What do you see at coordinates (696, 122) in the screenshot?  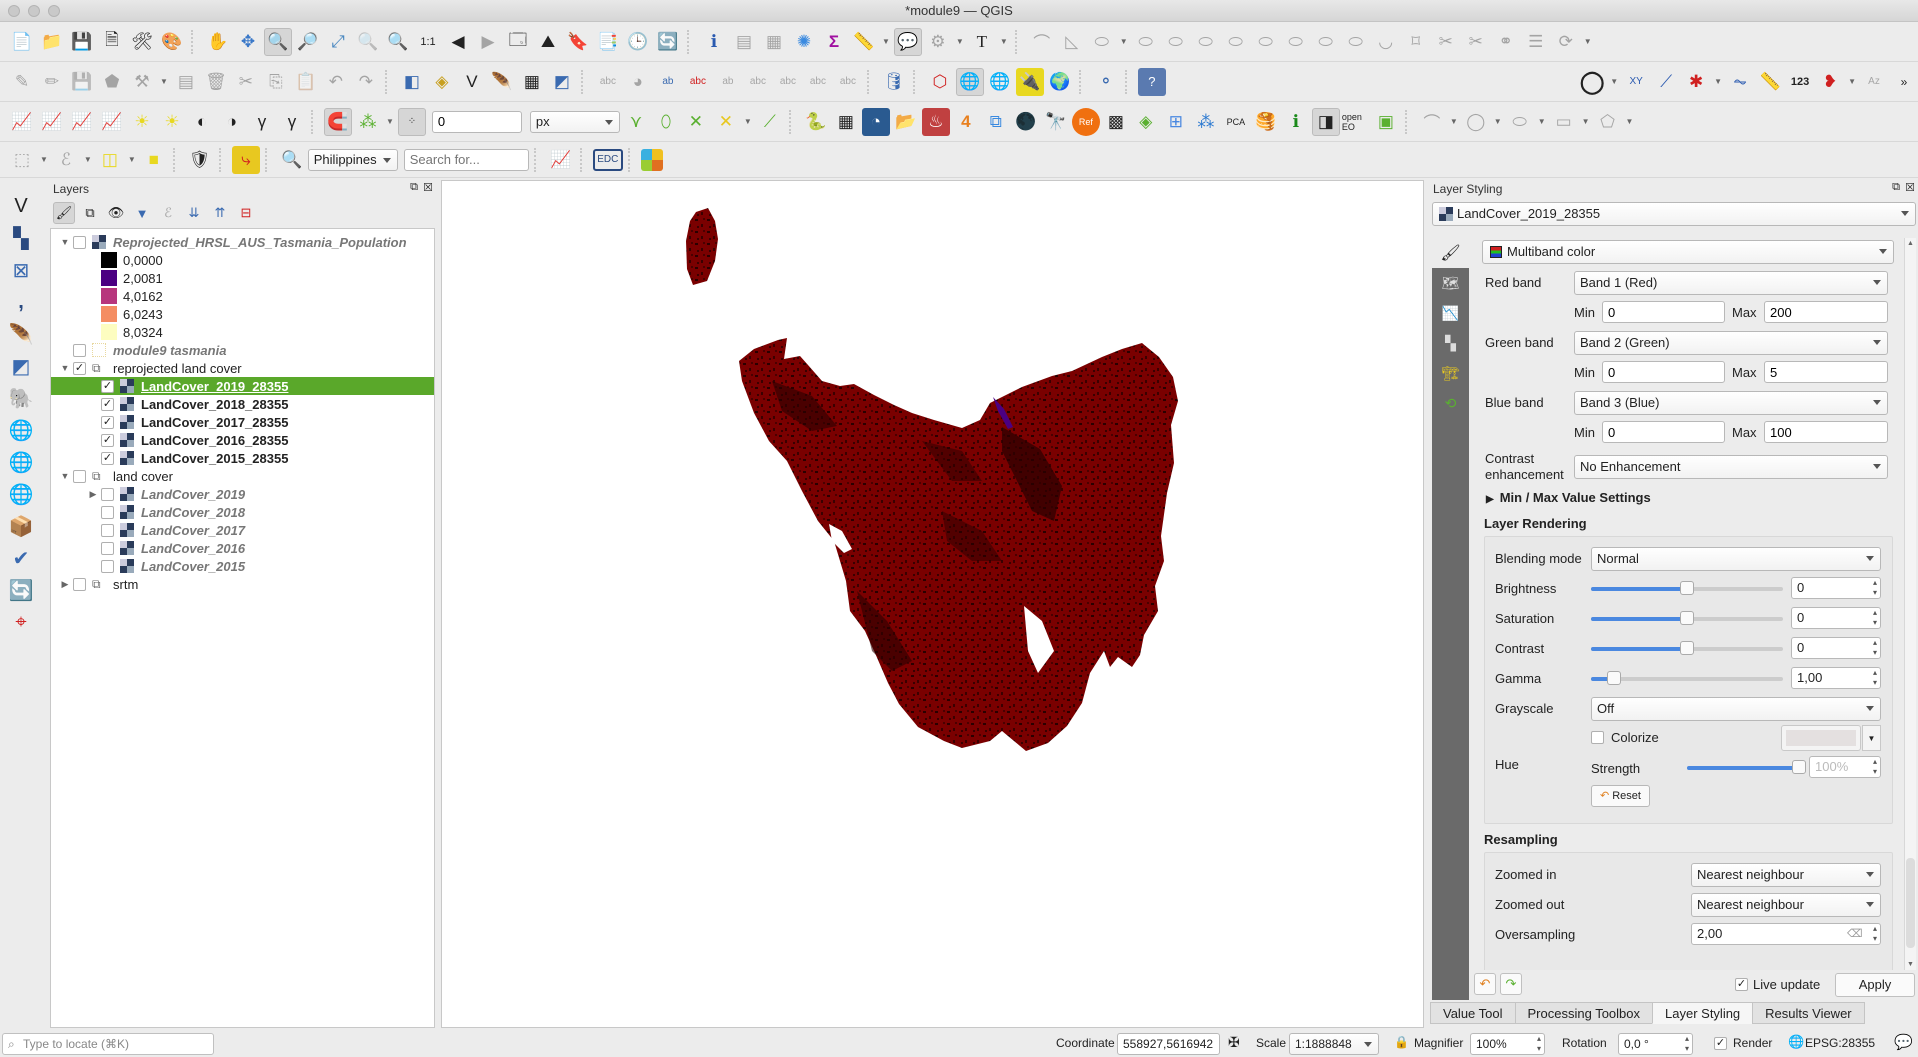 I see `snap-intersection-icon: ✕` at bounding box center [696, 122].